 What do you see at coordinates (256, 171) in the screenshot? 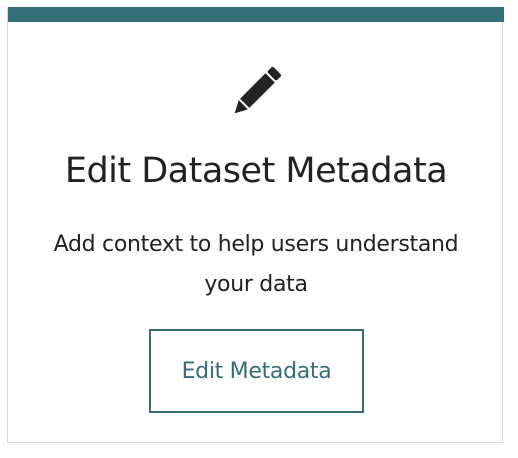
I see `card-title: Edit Dataset Metadata` at bounding box center [256, 171].